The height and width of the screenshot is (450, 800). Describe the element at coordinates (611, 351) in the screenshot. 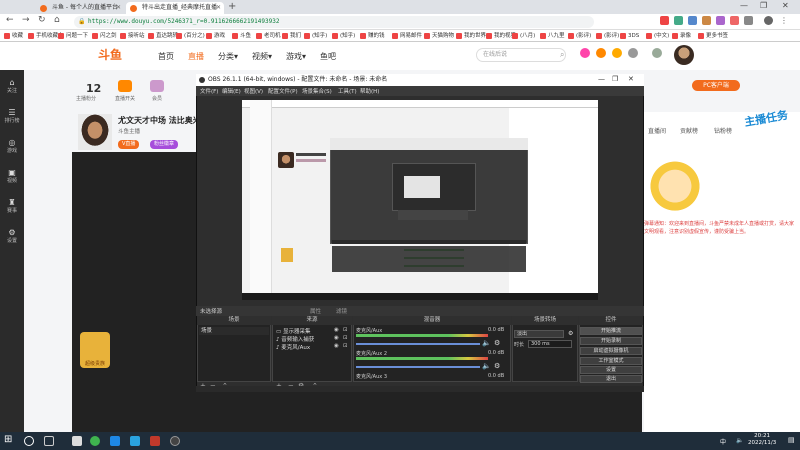

I see `virtual-camera-button: 启动虚拟摄像机` at that location.